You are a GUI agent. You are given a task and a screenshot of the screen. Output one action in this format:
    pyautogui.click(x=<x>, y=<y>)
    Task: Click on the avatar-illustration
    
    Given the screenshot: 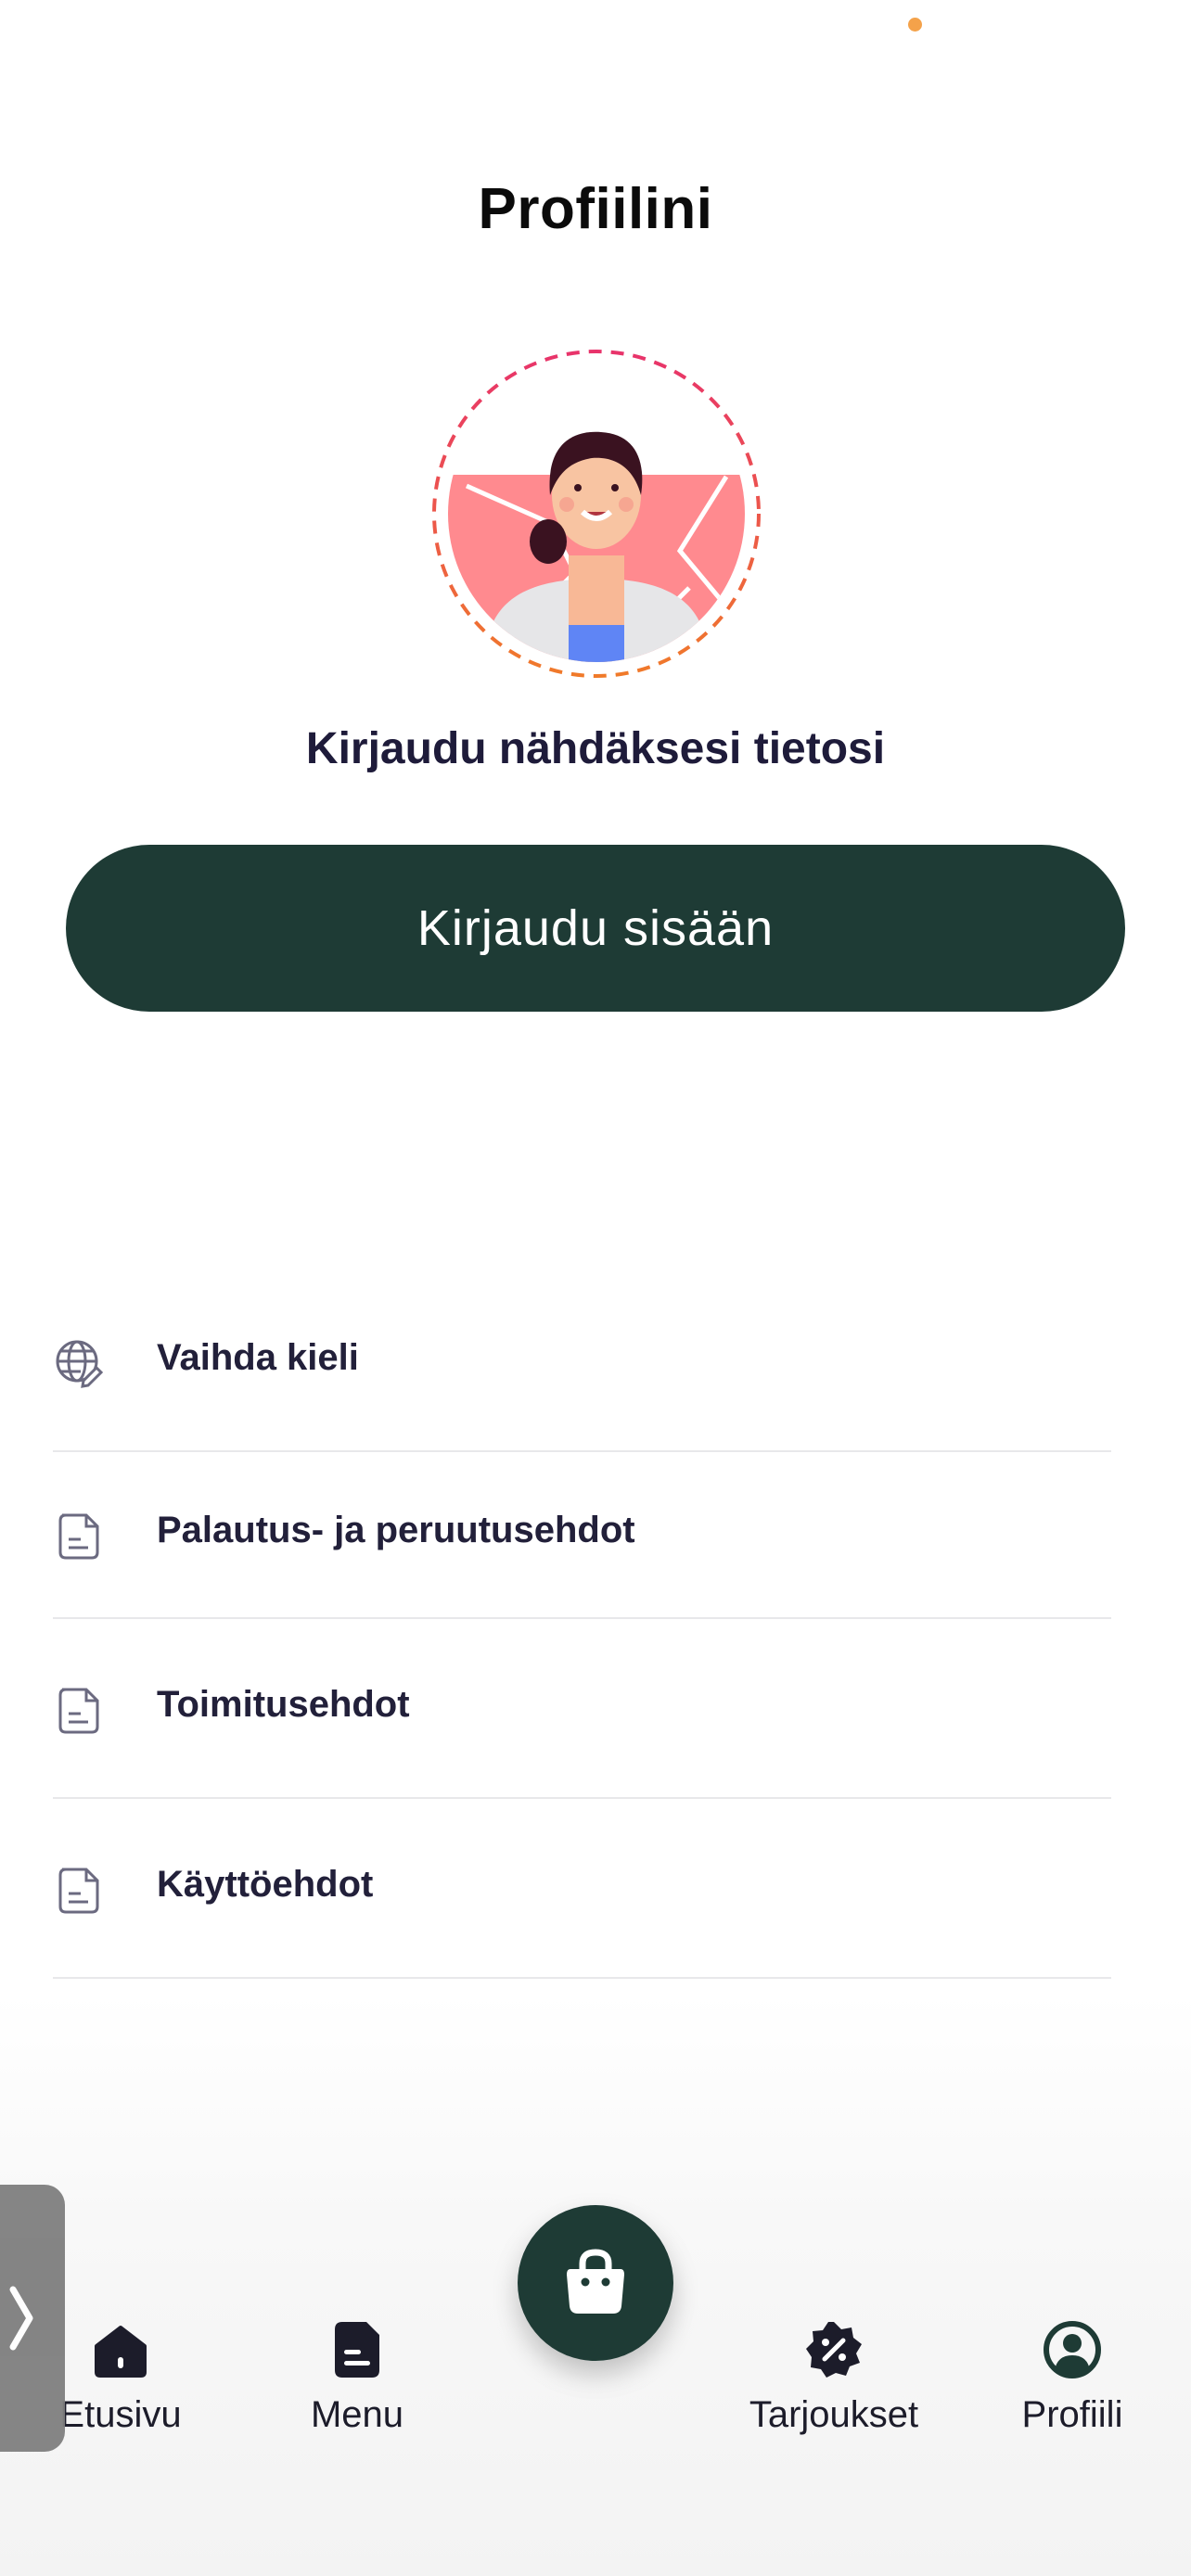 What is the action you would take?
    pyautogui.click(x=597, y=513)
    